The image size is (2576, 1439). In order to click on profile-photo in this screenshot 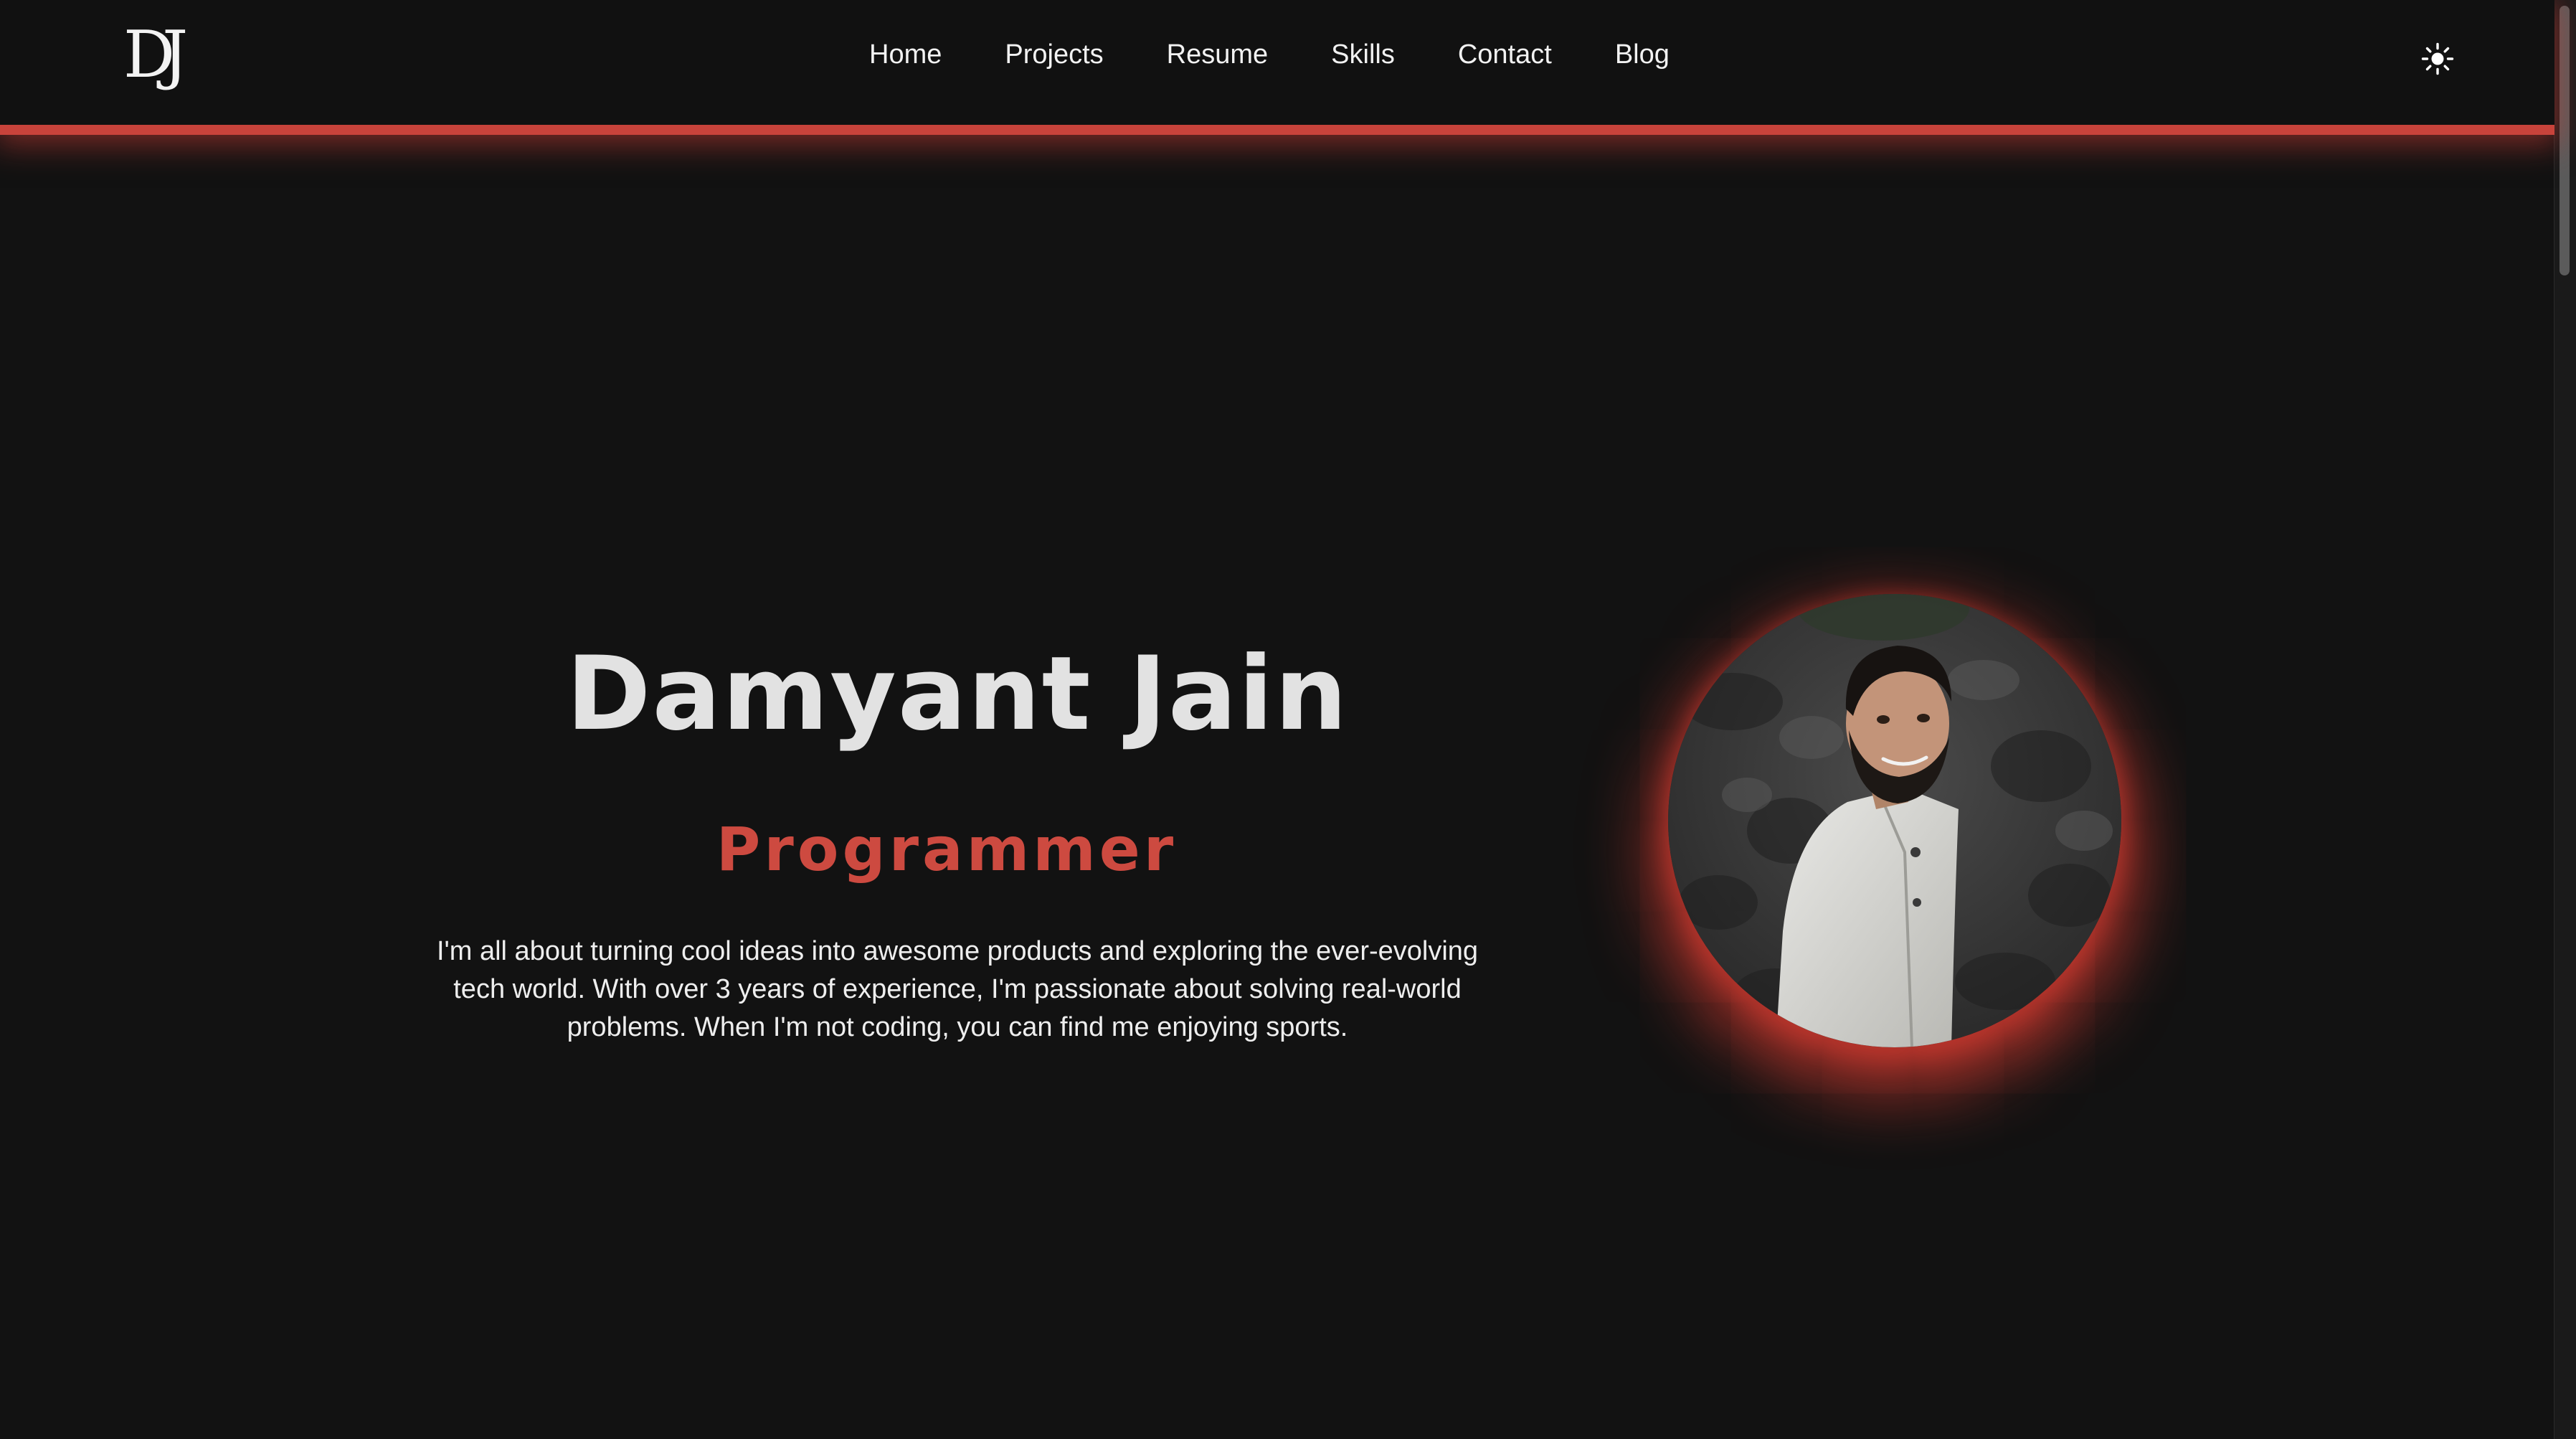, I will do `click(1894, 820)`.